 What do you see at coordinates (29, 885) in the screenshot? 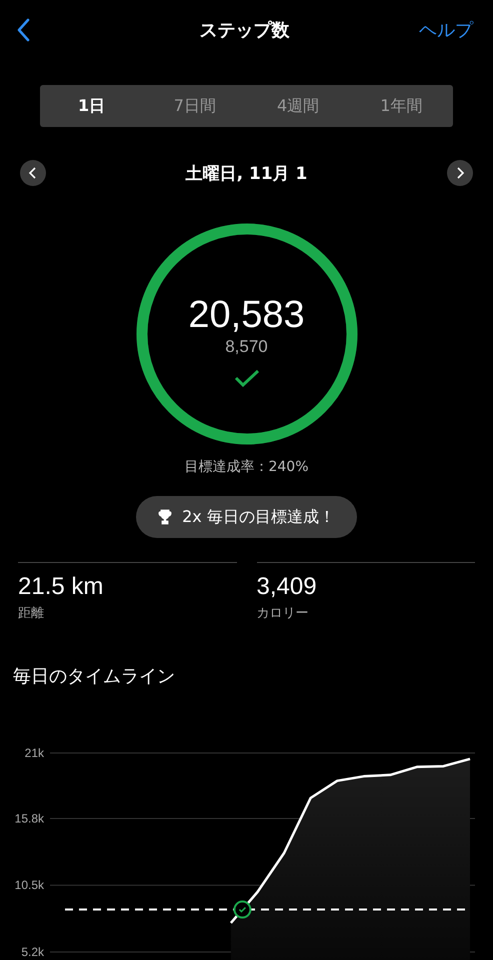
I see `axis-label: 10.5k` at bounding box center [29, 885].